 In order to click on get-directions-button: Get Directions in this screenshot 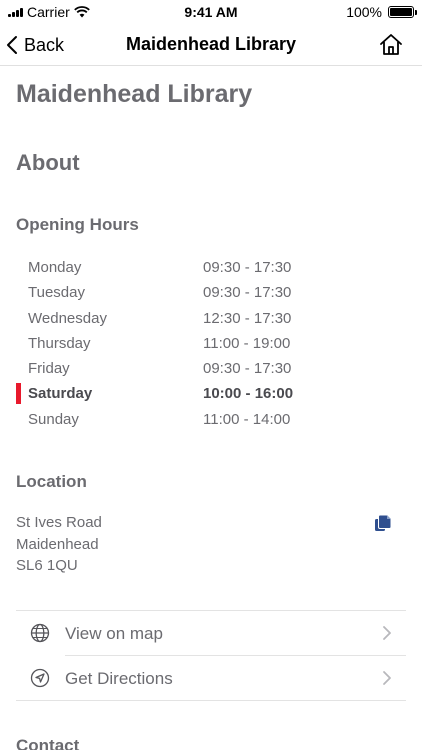, I will do `click(211, 678)`.